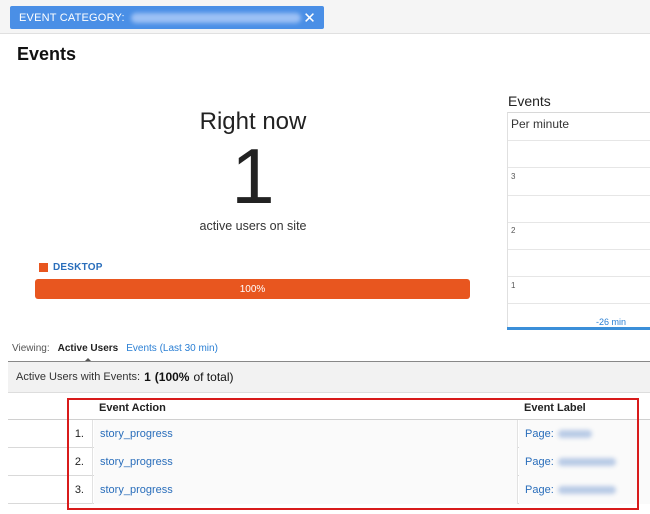 This screenshot has height=514, width=650. Describe the element at coordinates (513, 176) in the screenshot. I see `chart-y-tick: 3` at that location.